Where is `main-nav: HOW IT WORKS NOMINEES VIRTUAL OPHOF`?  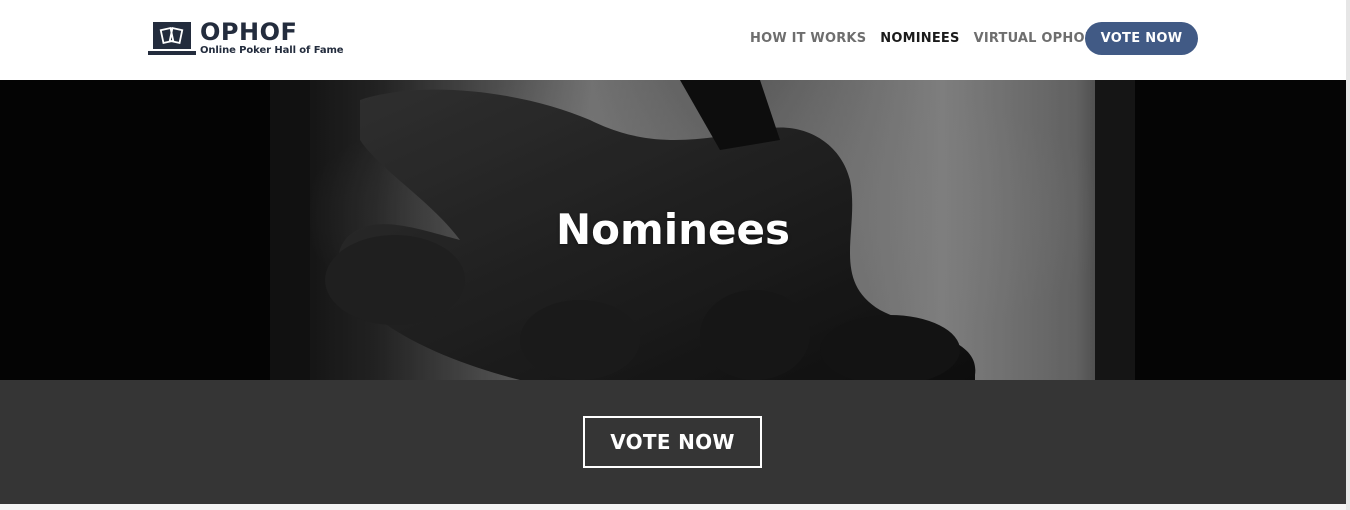 main-nav: HOW IT WORKS NOMINEES VIRTUAL OPHOF is located at coordinates (929, 39).